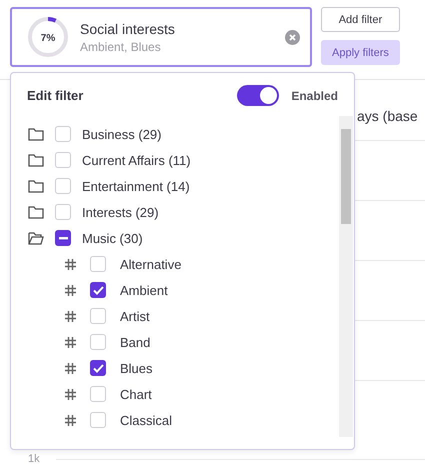 The image size is (425, 470). I want to click on toggle-label: Enabled, so click(314, 95).